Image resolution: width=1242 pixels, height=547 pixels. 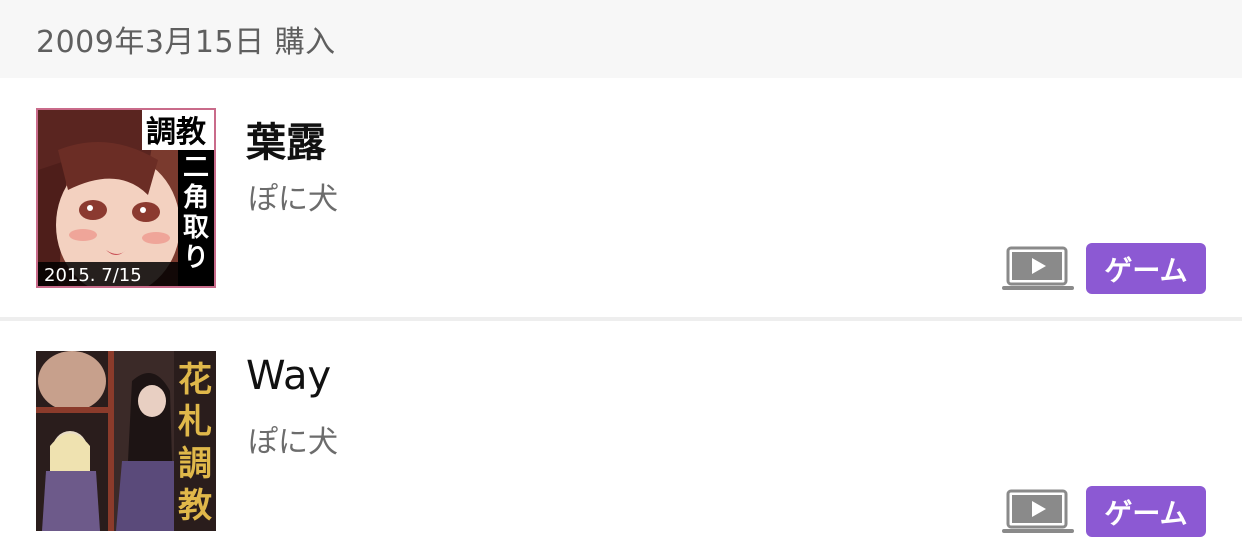 I want to click on product-title: 葉露, so click(x=286, y=139).